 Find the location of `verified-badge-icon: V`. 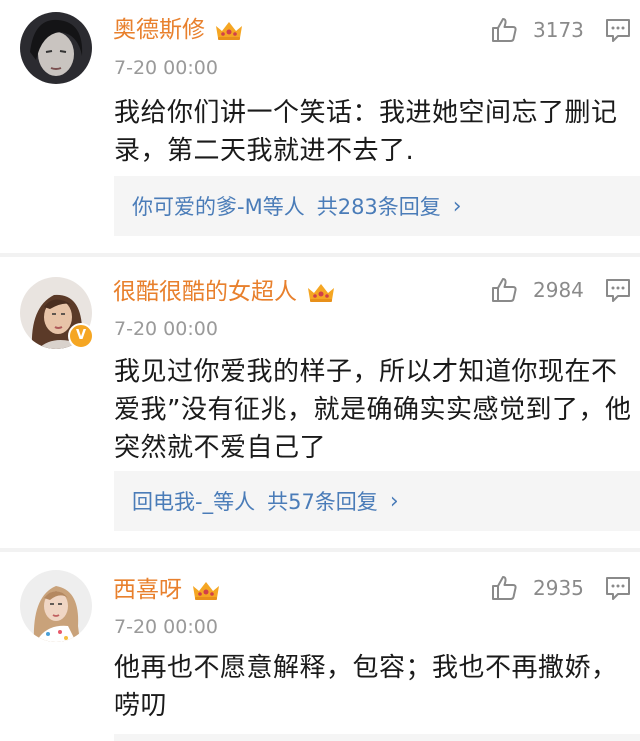

verified-badge-icon: V is located at coordinates (81, 336).